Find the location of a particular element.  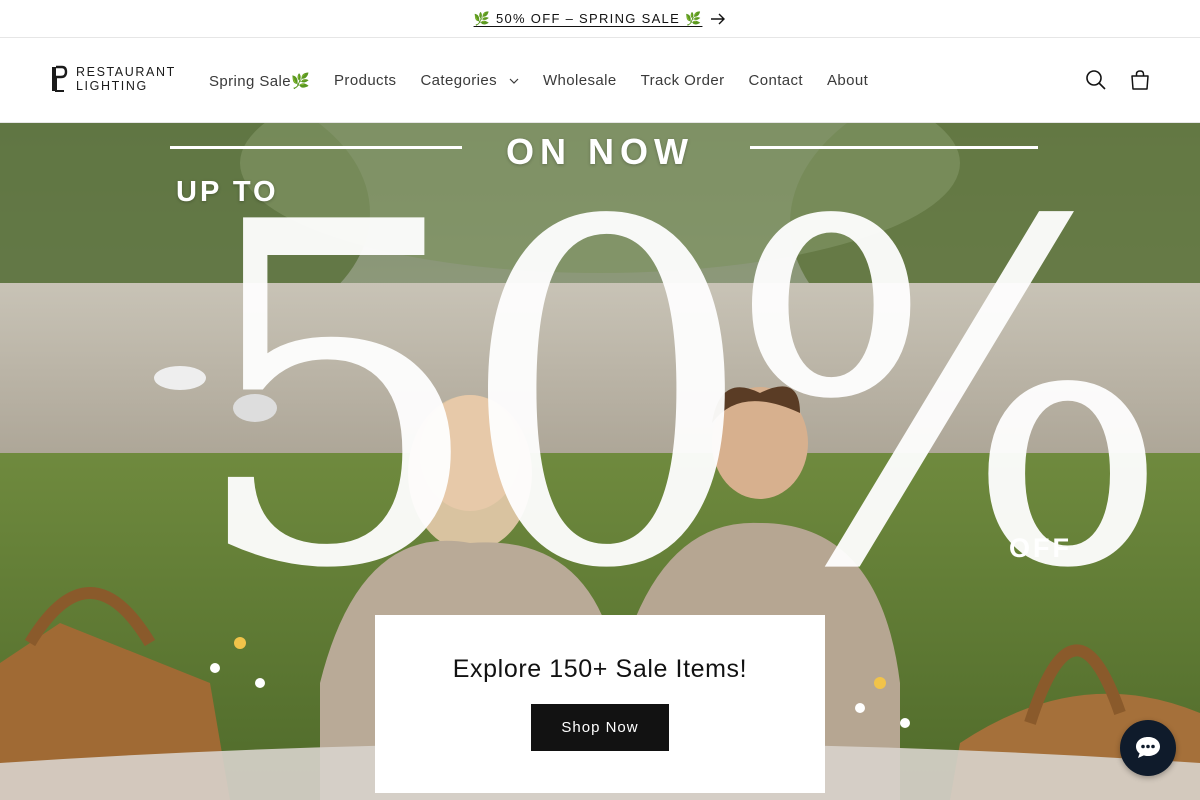

announcement-text: 🌿 50% OFF – SPRING SALE 🌿 is located at coordinates (588, 18).